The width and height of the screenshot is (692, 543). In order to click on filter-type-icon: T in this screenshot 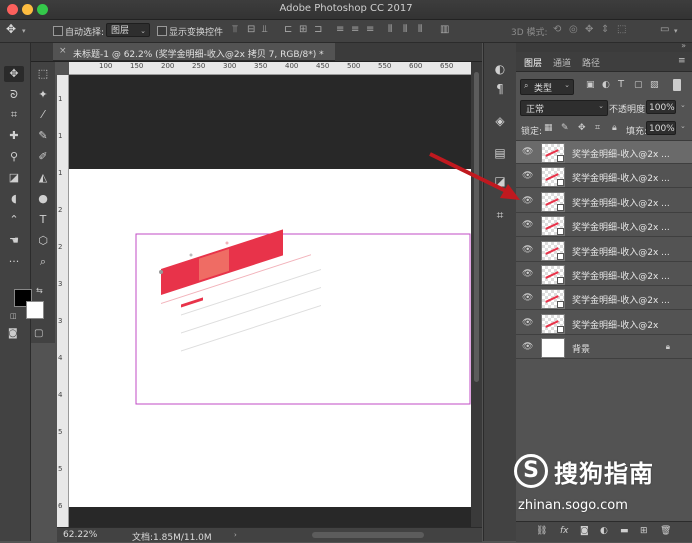, I will do `click(621, 84)`.